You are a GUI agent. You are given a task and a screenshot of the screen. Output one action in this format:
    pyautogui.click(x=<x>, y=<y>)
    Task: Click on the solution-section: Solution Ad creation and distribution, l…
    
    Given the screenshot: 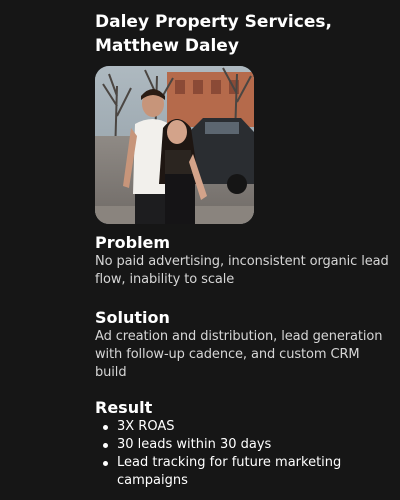 What is the action you would take?
    pyautogui.click(x=242, y=345)
    